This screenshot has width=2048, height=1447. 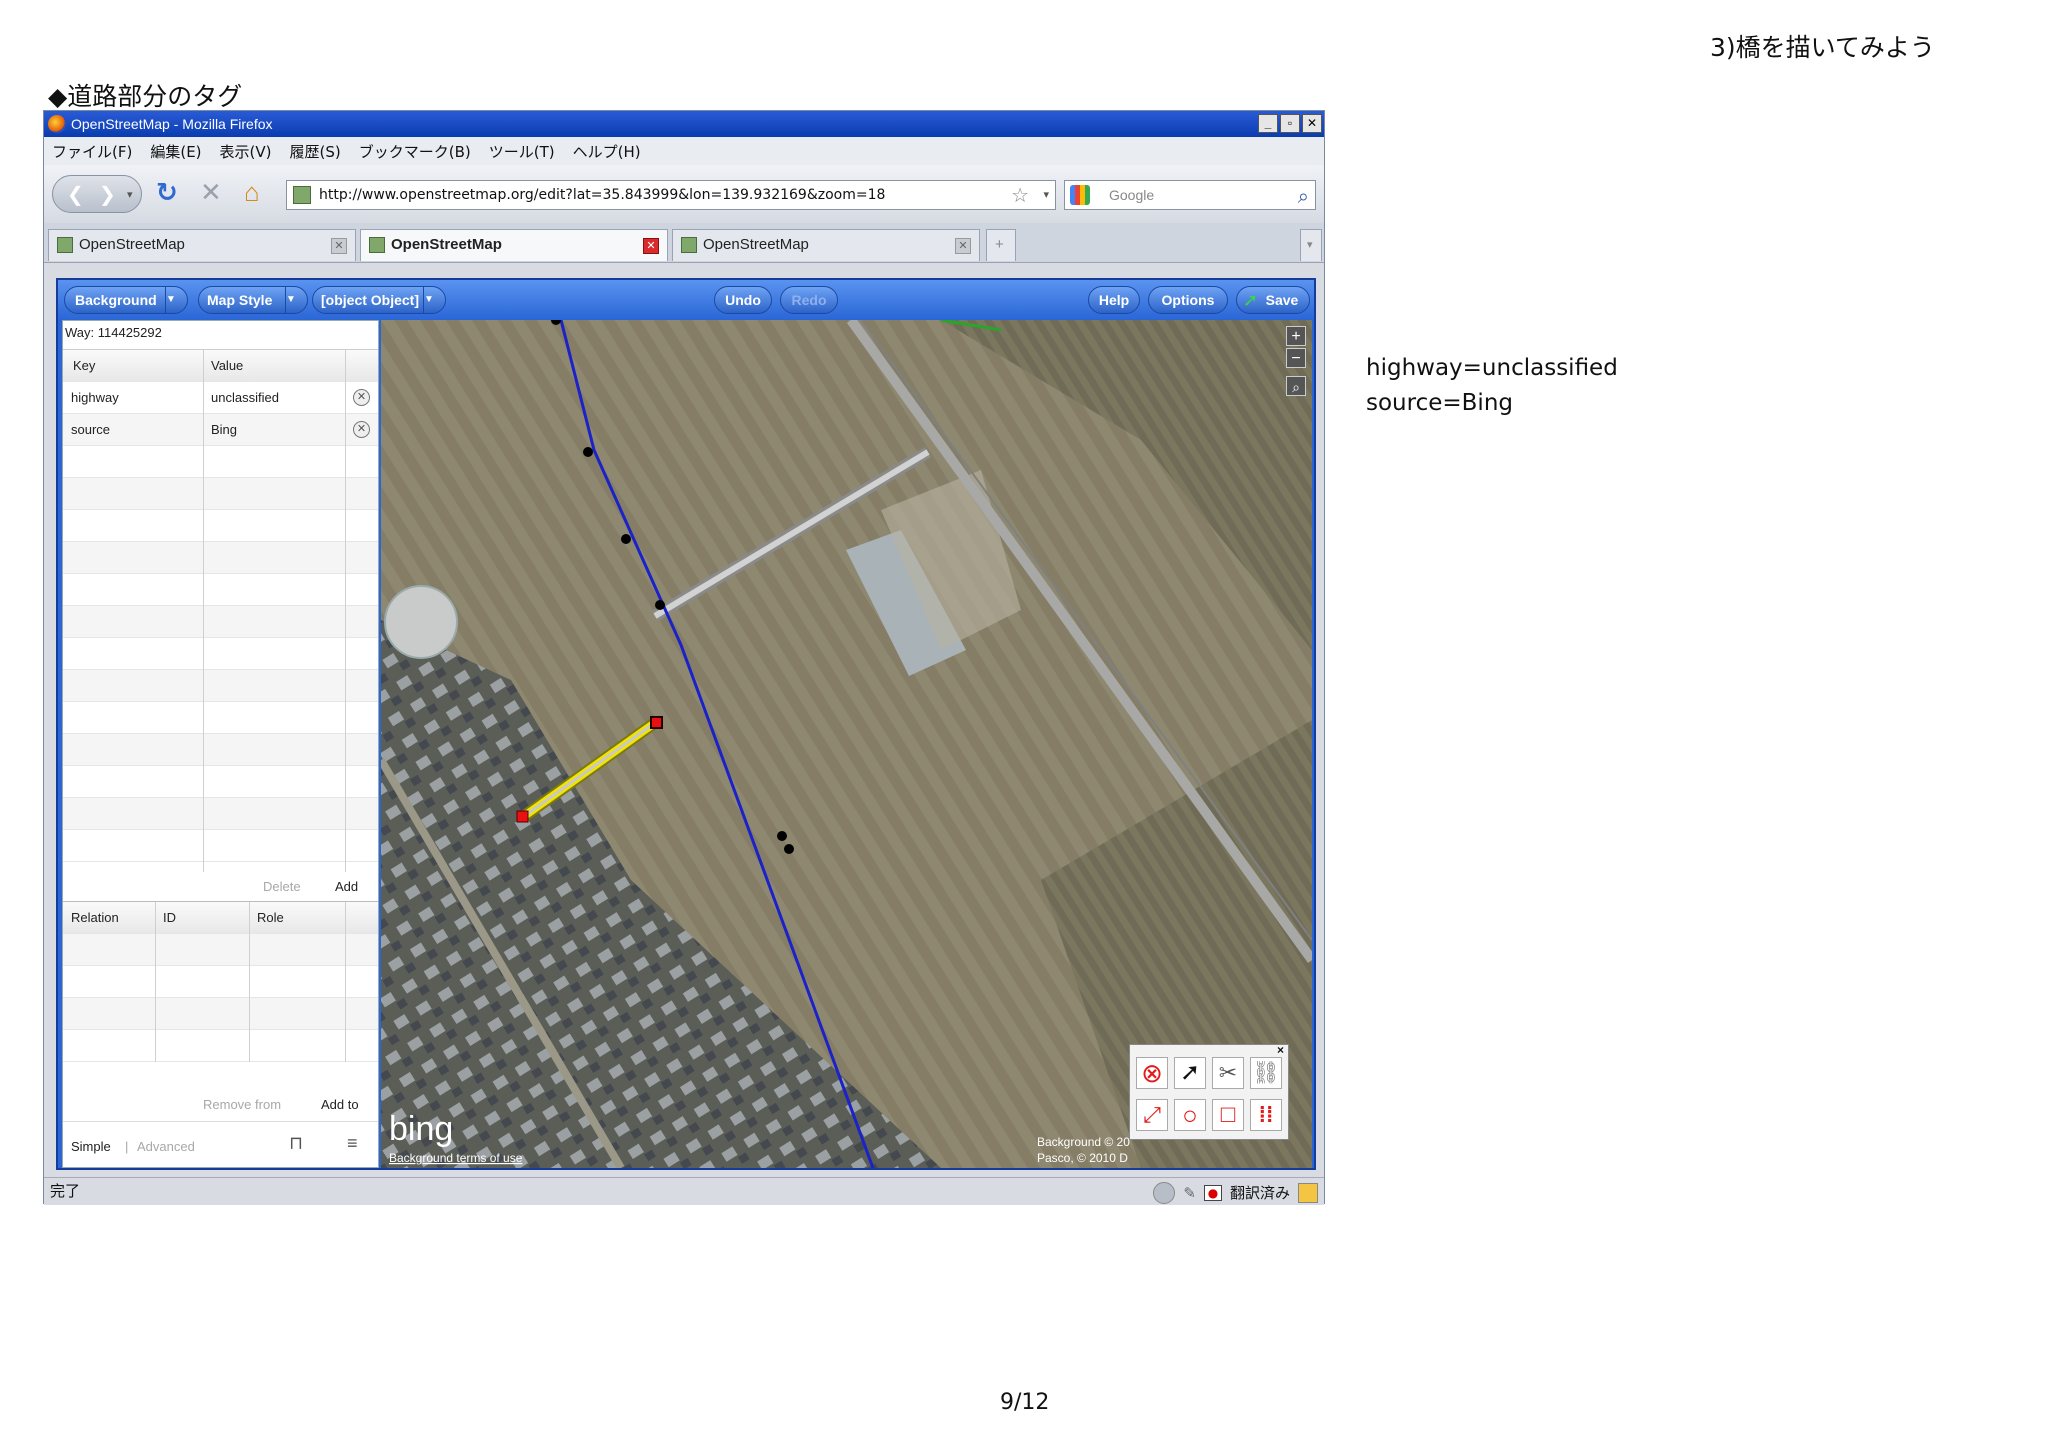 I want to click on menu-edit: 編集(E), so click(x=175, y=151).